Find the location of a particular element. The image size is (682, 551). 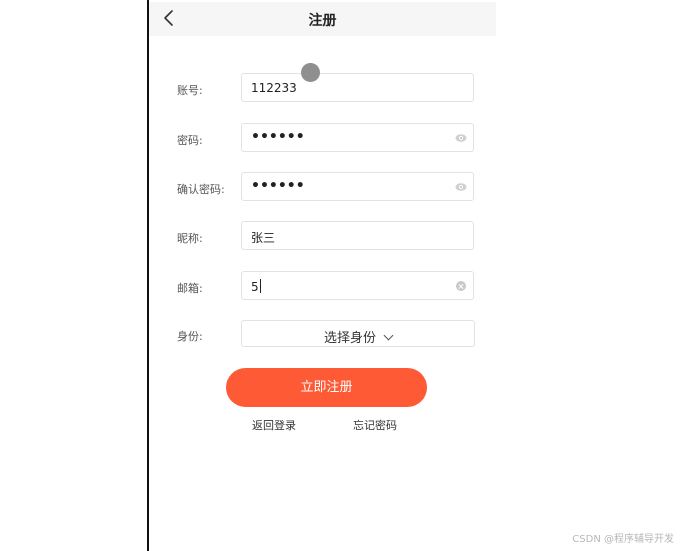

email-row: 邮箱: 5 is located at coordinates (322, 287).